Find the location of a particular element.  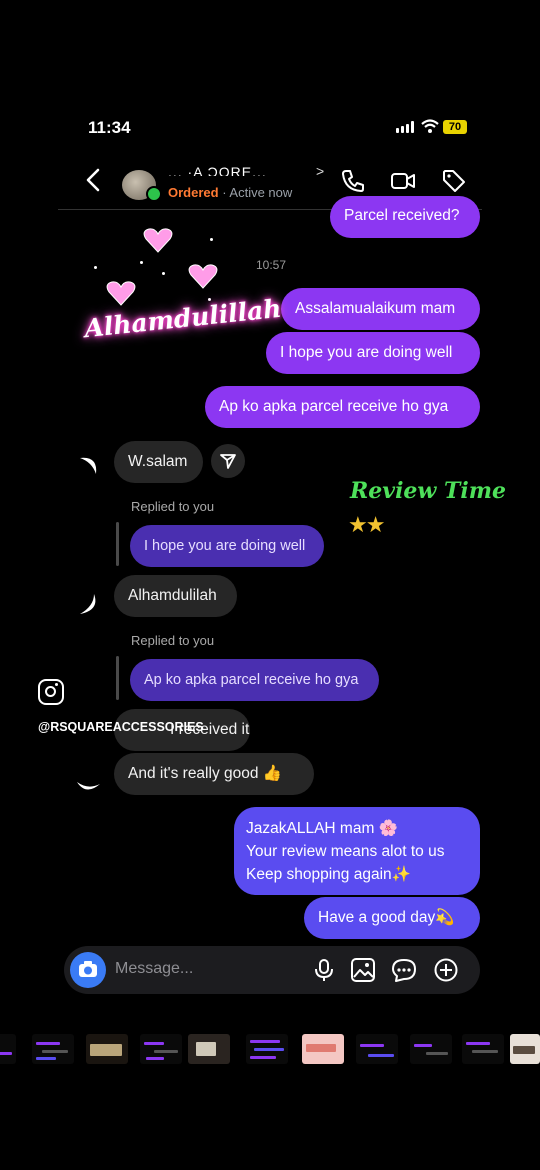

microphone-icon is located at coordinates (324, 970).